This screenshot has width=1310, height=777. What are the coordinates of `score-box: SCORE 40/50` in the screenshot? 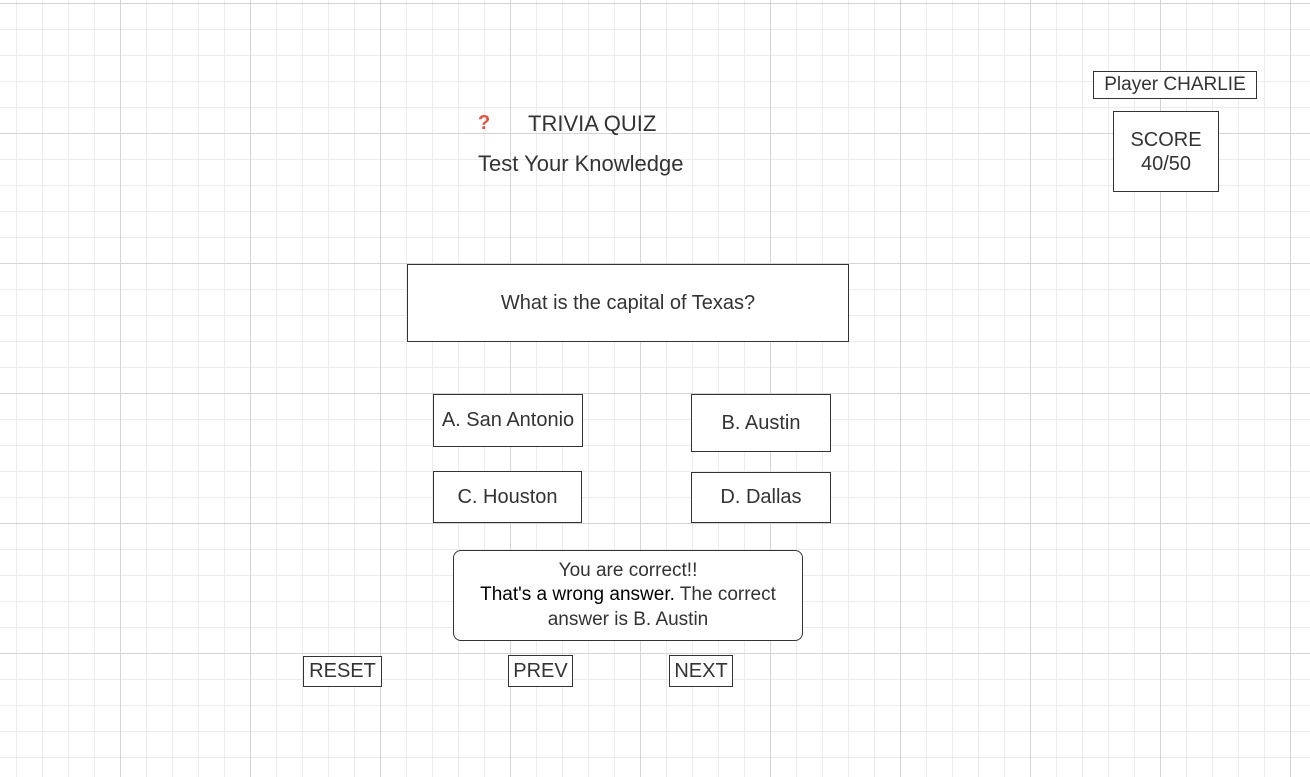 It's located at (1166, 151).